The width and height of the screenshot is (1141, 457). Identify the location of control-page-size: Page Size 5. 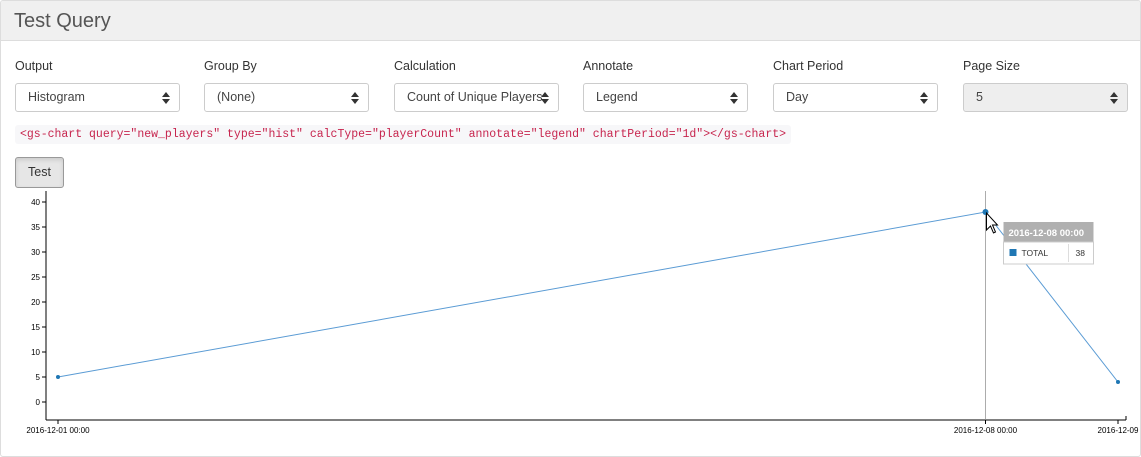
(1045, 85).